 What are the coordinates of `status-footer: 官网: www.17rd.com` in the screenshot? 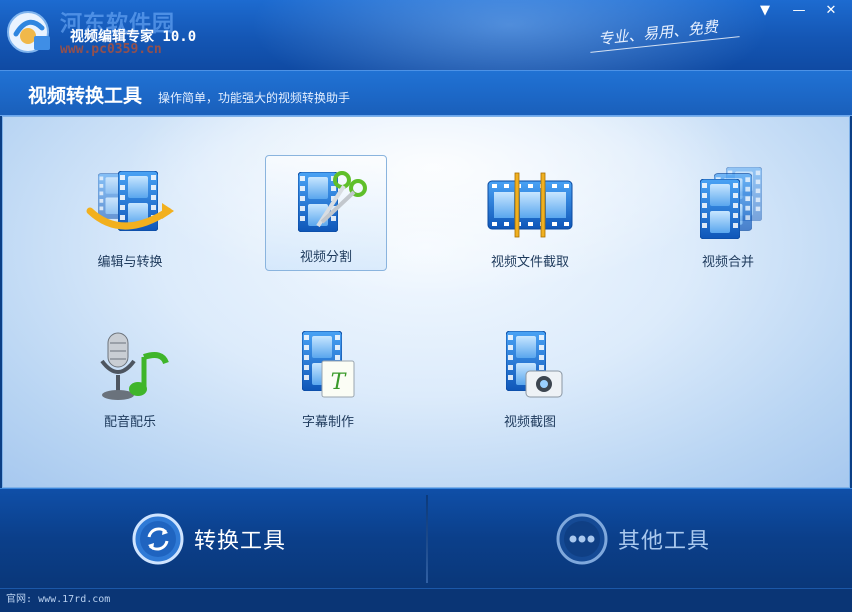 It's located at (426, 600).